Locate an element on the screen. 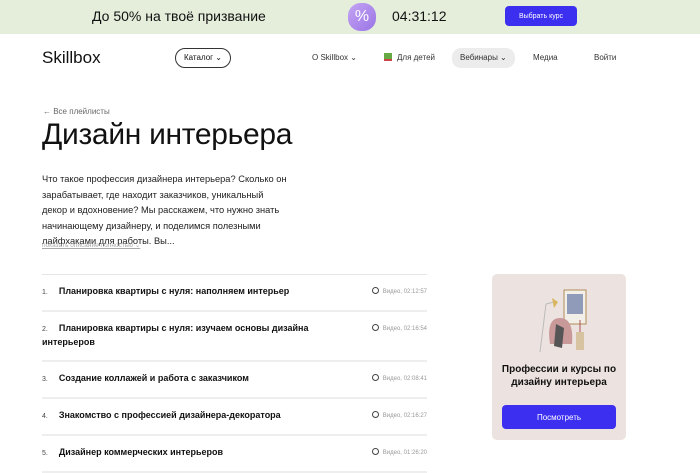  video-number: 2. is located at coordinates (45, 329).